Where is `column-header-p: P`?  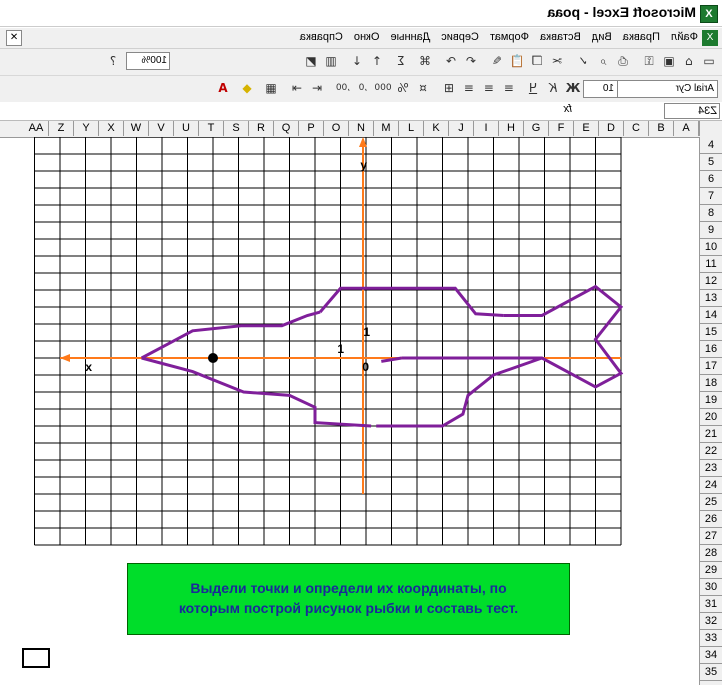 column-header-p: P is located at coordinates (311, 128).